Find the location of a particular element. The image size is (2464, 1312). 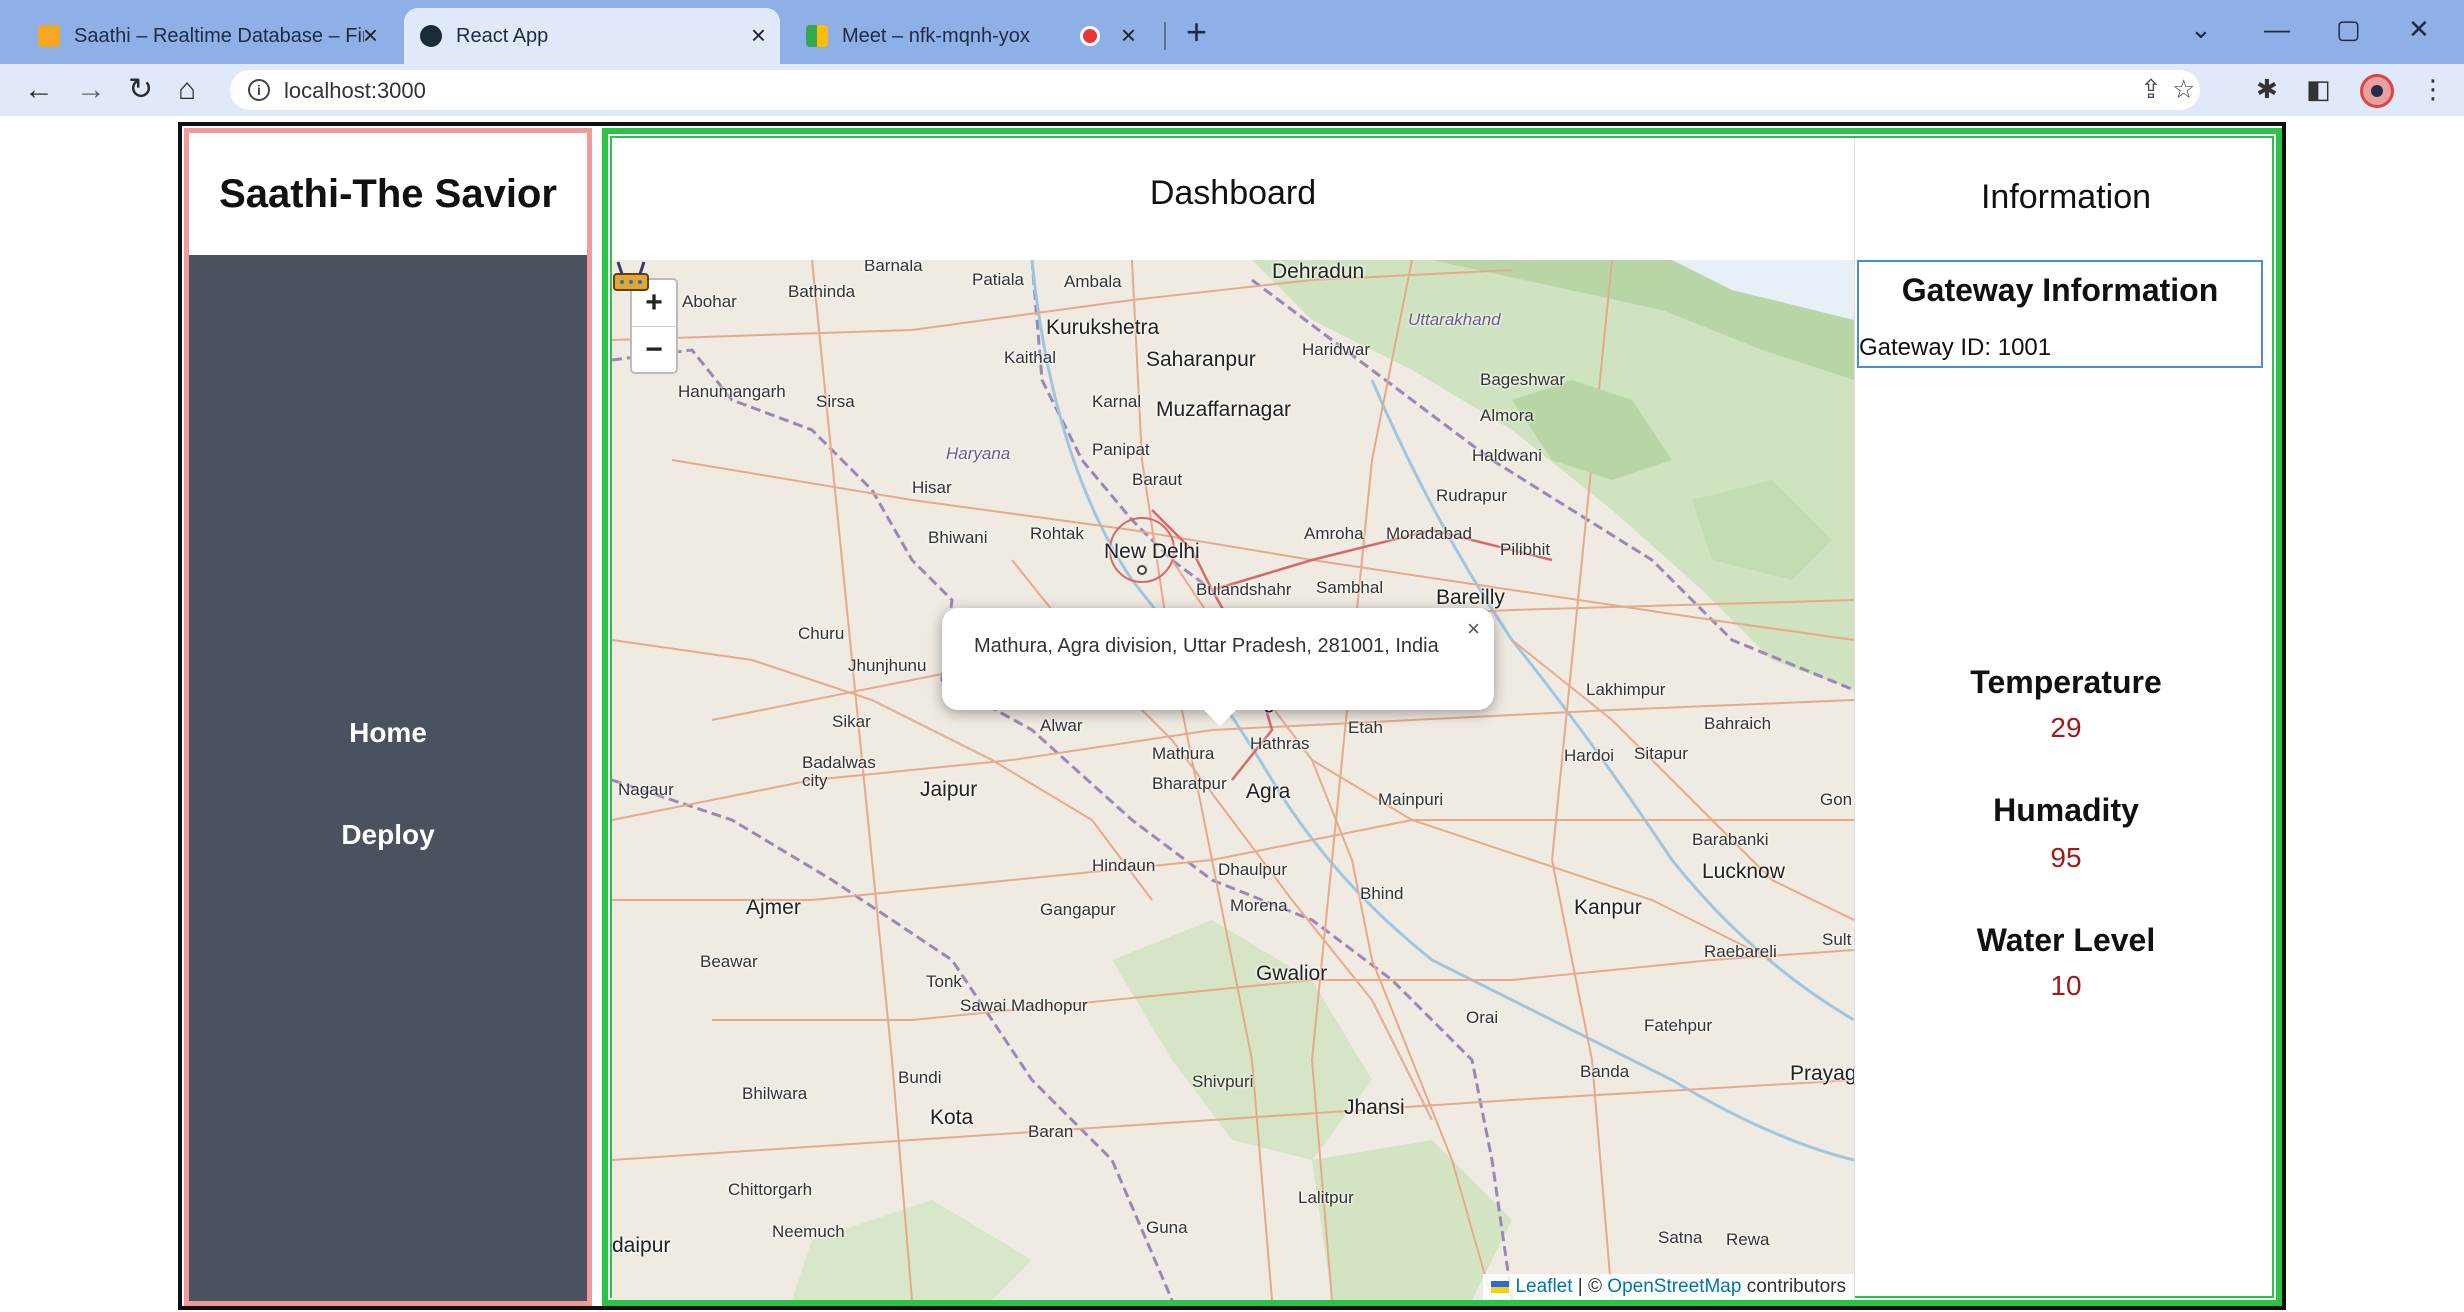

menu-kebab-icon: ⋮ is located at coordinates (2433, 89).